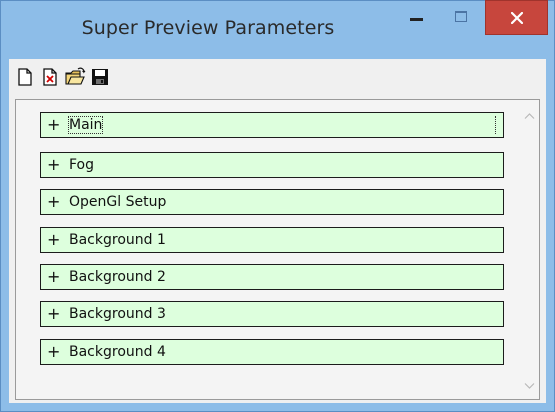 This screenshot has height=412, width=555. I want to click on minimize-icon, so click(416, 19).